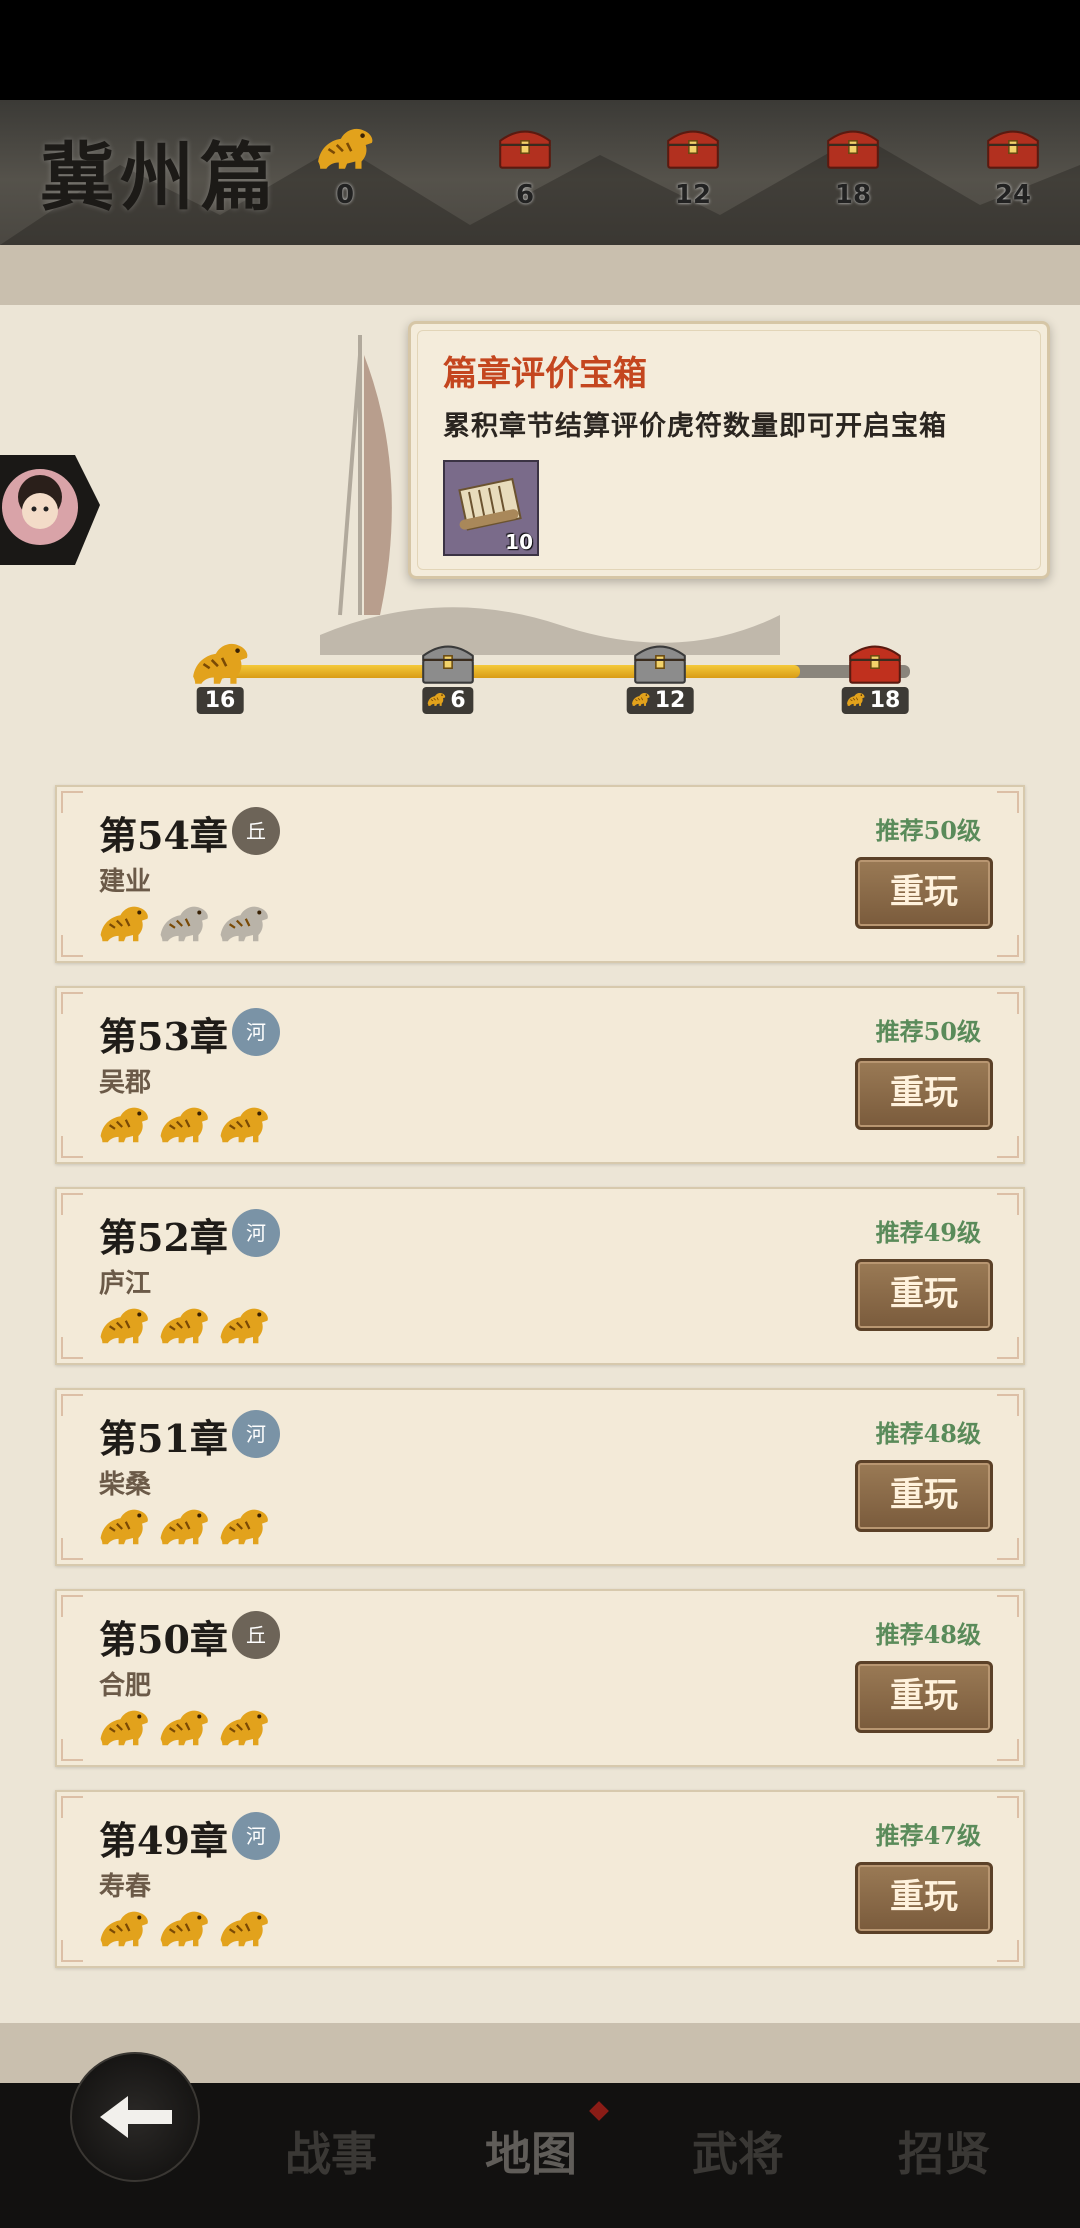  I want to click on arrow-left-icon, so click(136, 2117).